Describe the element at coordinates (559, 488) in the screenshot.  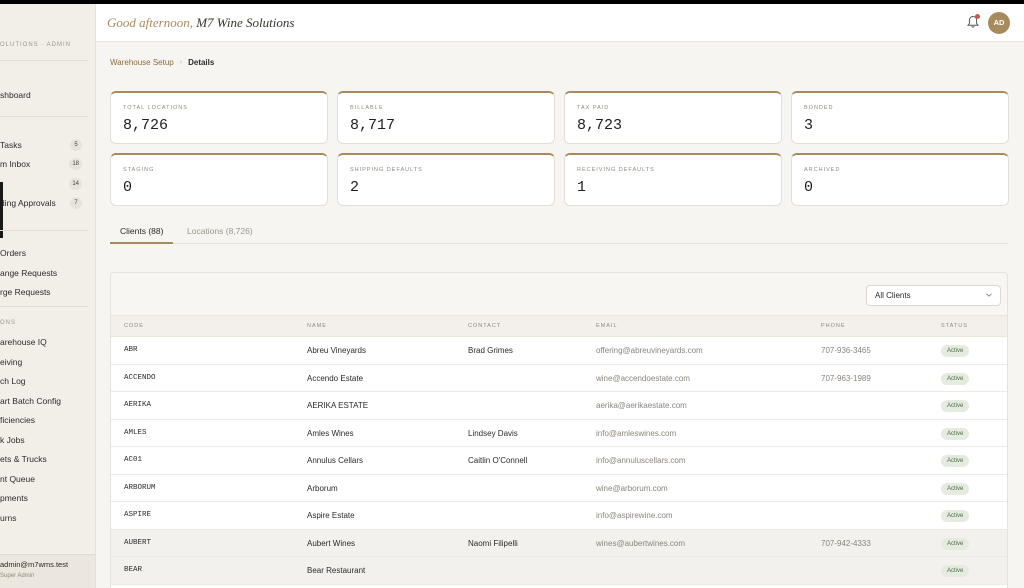
I see `table-row: ARBORUM Arborum wine@arborum.com Active` at that location.